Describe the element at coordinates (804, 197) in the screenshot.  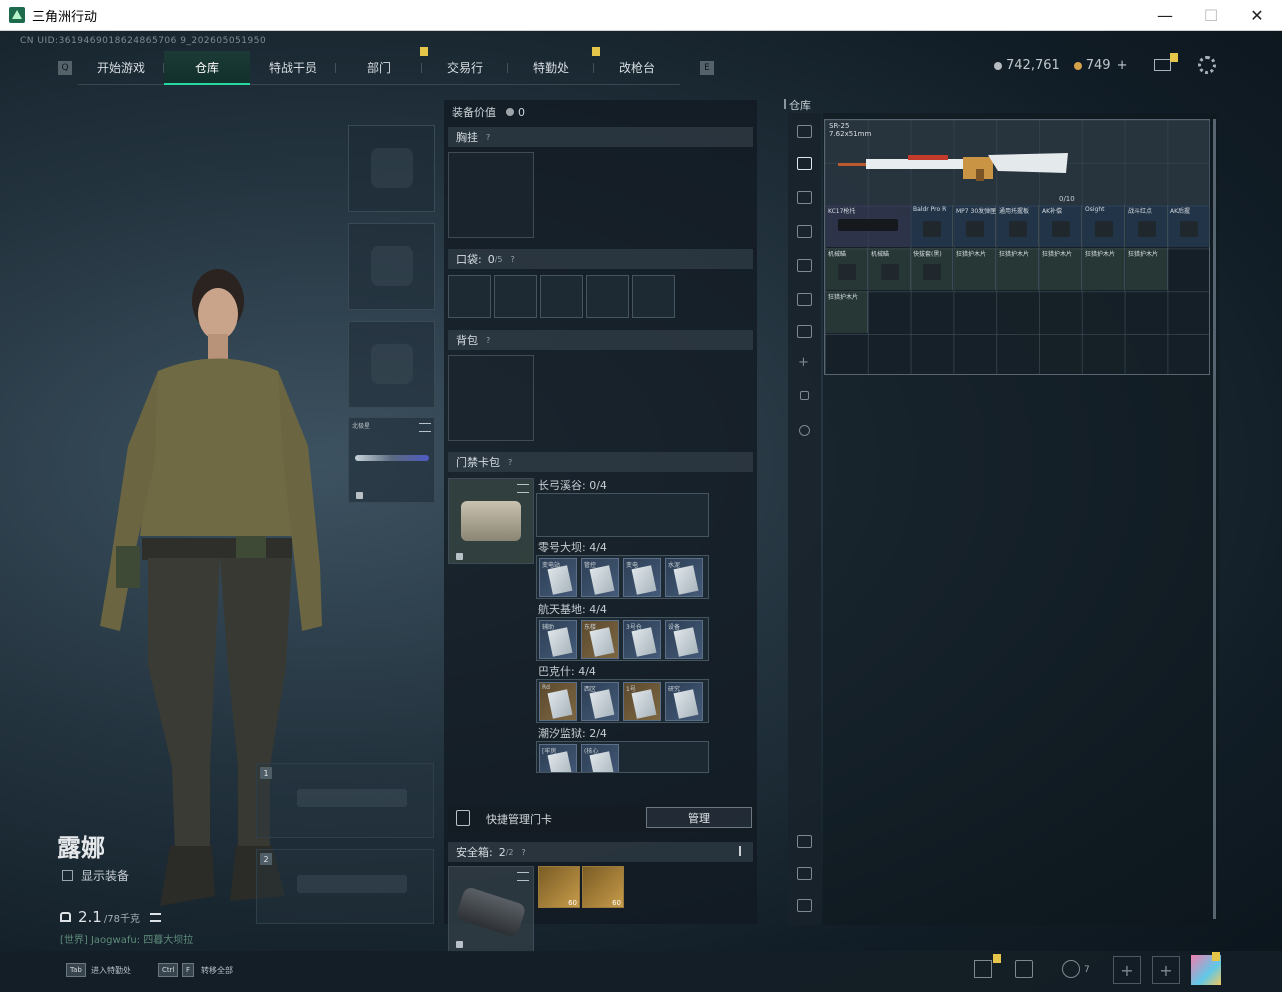
I see `equipment-category-icon` at that location.